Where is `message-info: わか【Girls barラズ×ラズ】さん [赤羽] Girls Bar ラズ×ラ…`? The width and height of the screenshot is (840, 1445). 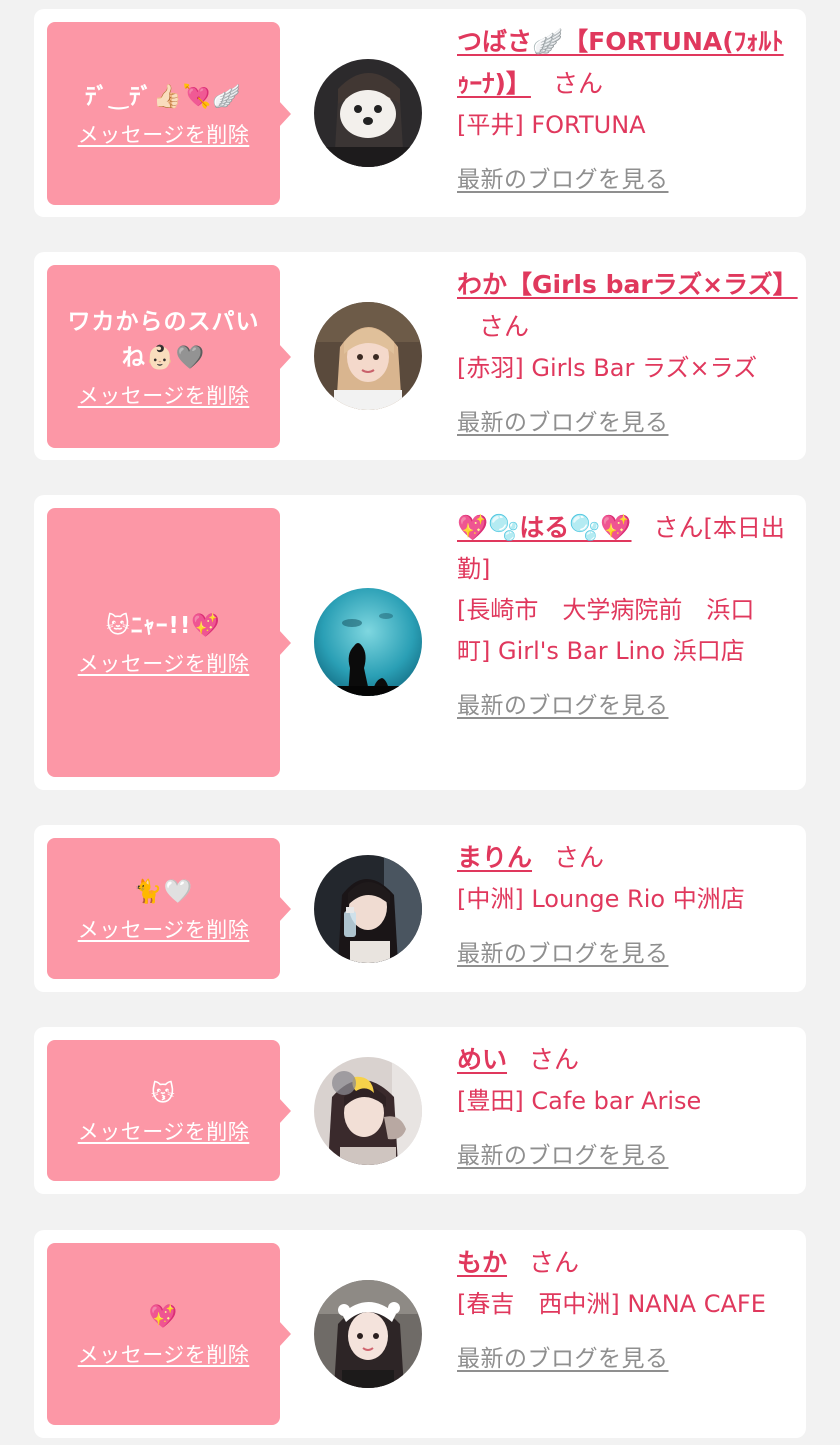 message-info: わか【Girls barラズ×ラズ】さん [赤羽] Girls Bar ラズ×ラ… is located at coordinates (627, 354).